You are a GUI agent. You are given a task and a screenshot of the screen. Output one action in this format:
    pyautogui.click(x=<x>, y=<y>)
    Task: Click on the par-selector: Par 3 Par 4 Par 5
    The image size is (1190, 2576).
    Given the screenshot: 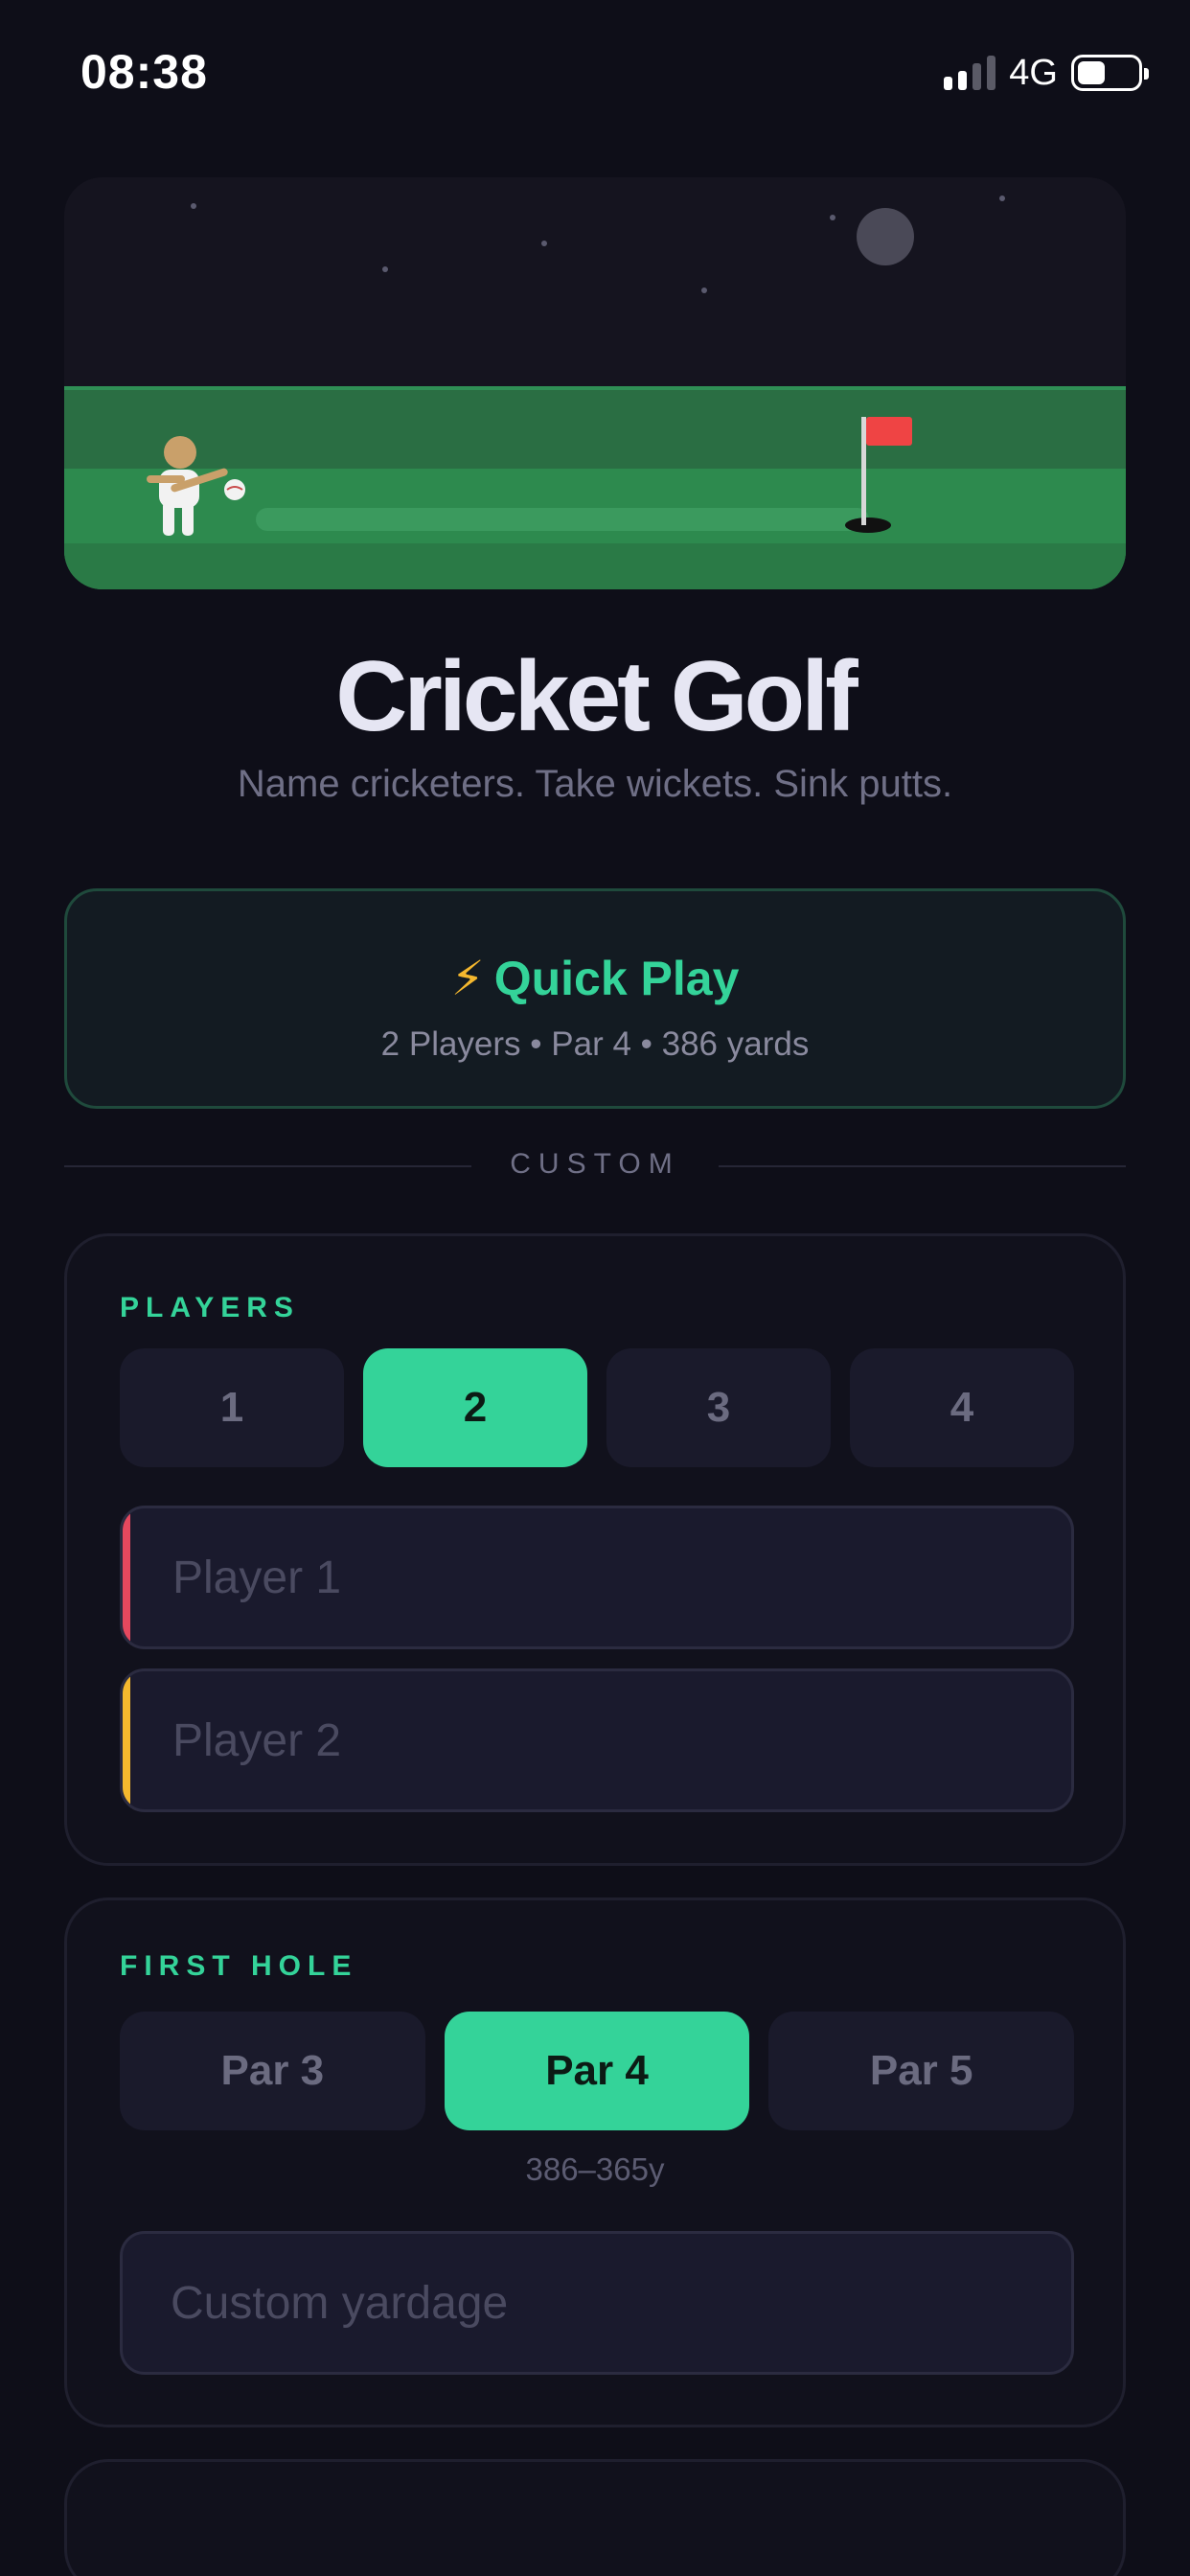 What is the action you would take?
    pyautogui.click(x=598, y=2071)
    